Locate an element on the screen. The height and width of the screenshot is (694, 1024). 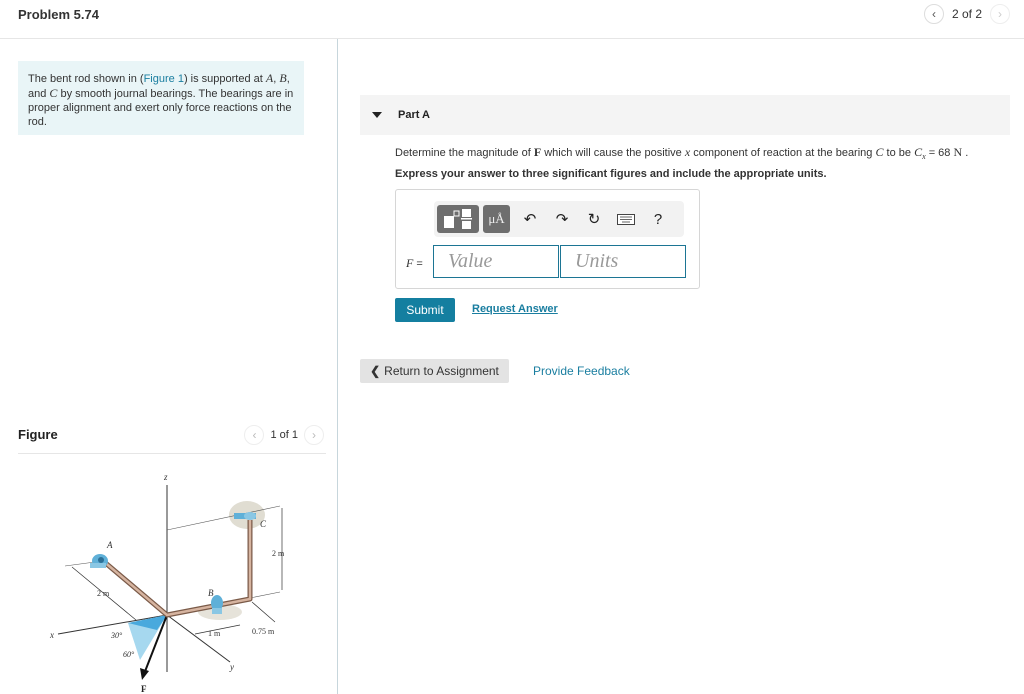
next-figure-button: › is located at coordinates (314, 435).